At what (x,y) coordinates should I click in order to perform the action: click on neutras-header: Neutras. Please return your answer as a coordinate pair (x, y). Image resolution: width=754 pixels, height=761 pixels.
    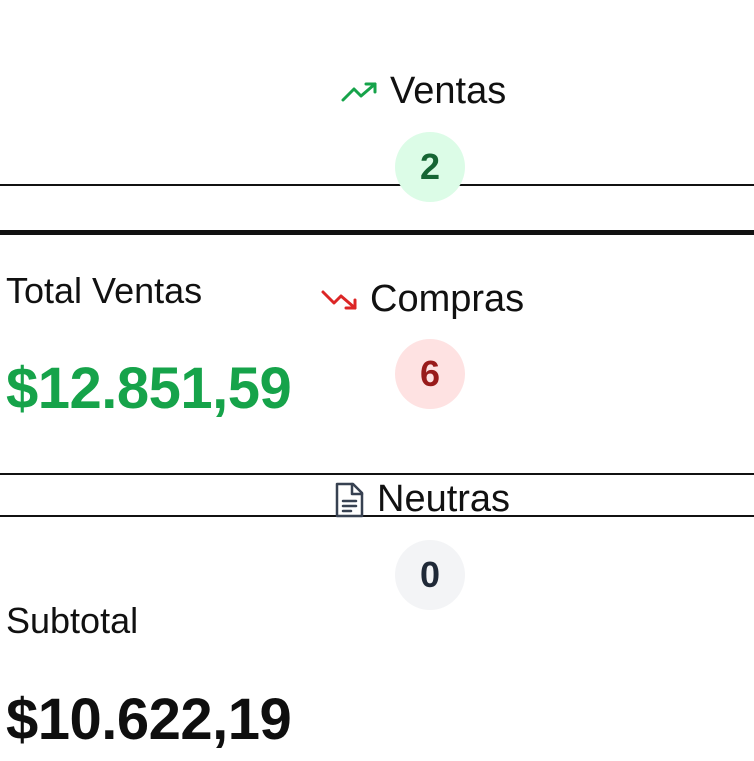
    Looking at the image, I should click on (421, 499).